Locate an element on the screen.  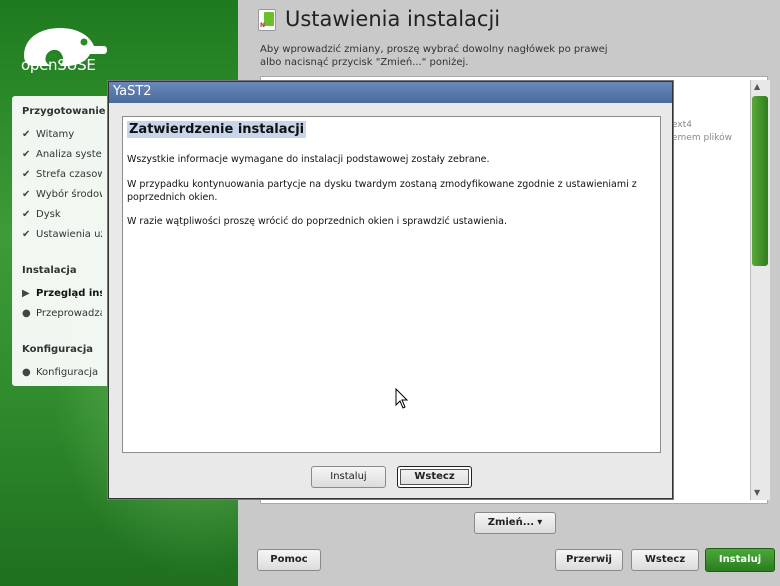
dialog-back-button: Wstecz is located at coordinates (434, 477).